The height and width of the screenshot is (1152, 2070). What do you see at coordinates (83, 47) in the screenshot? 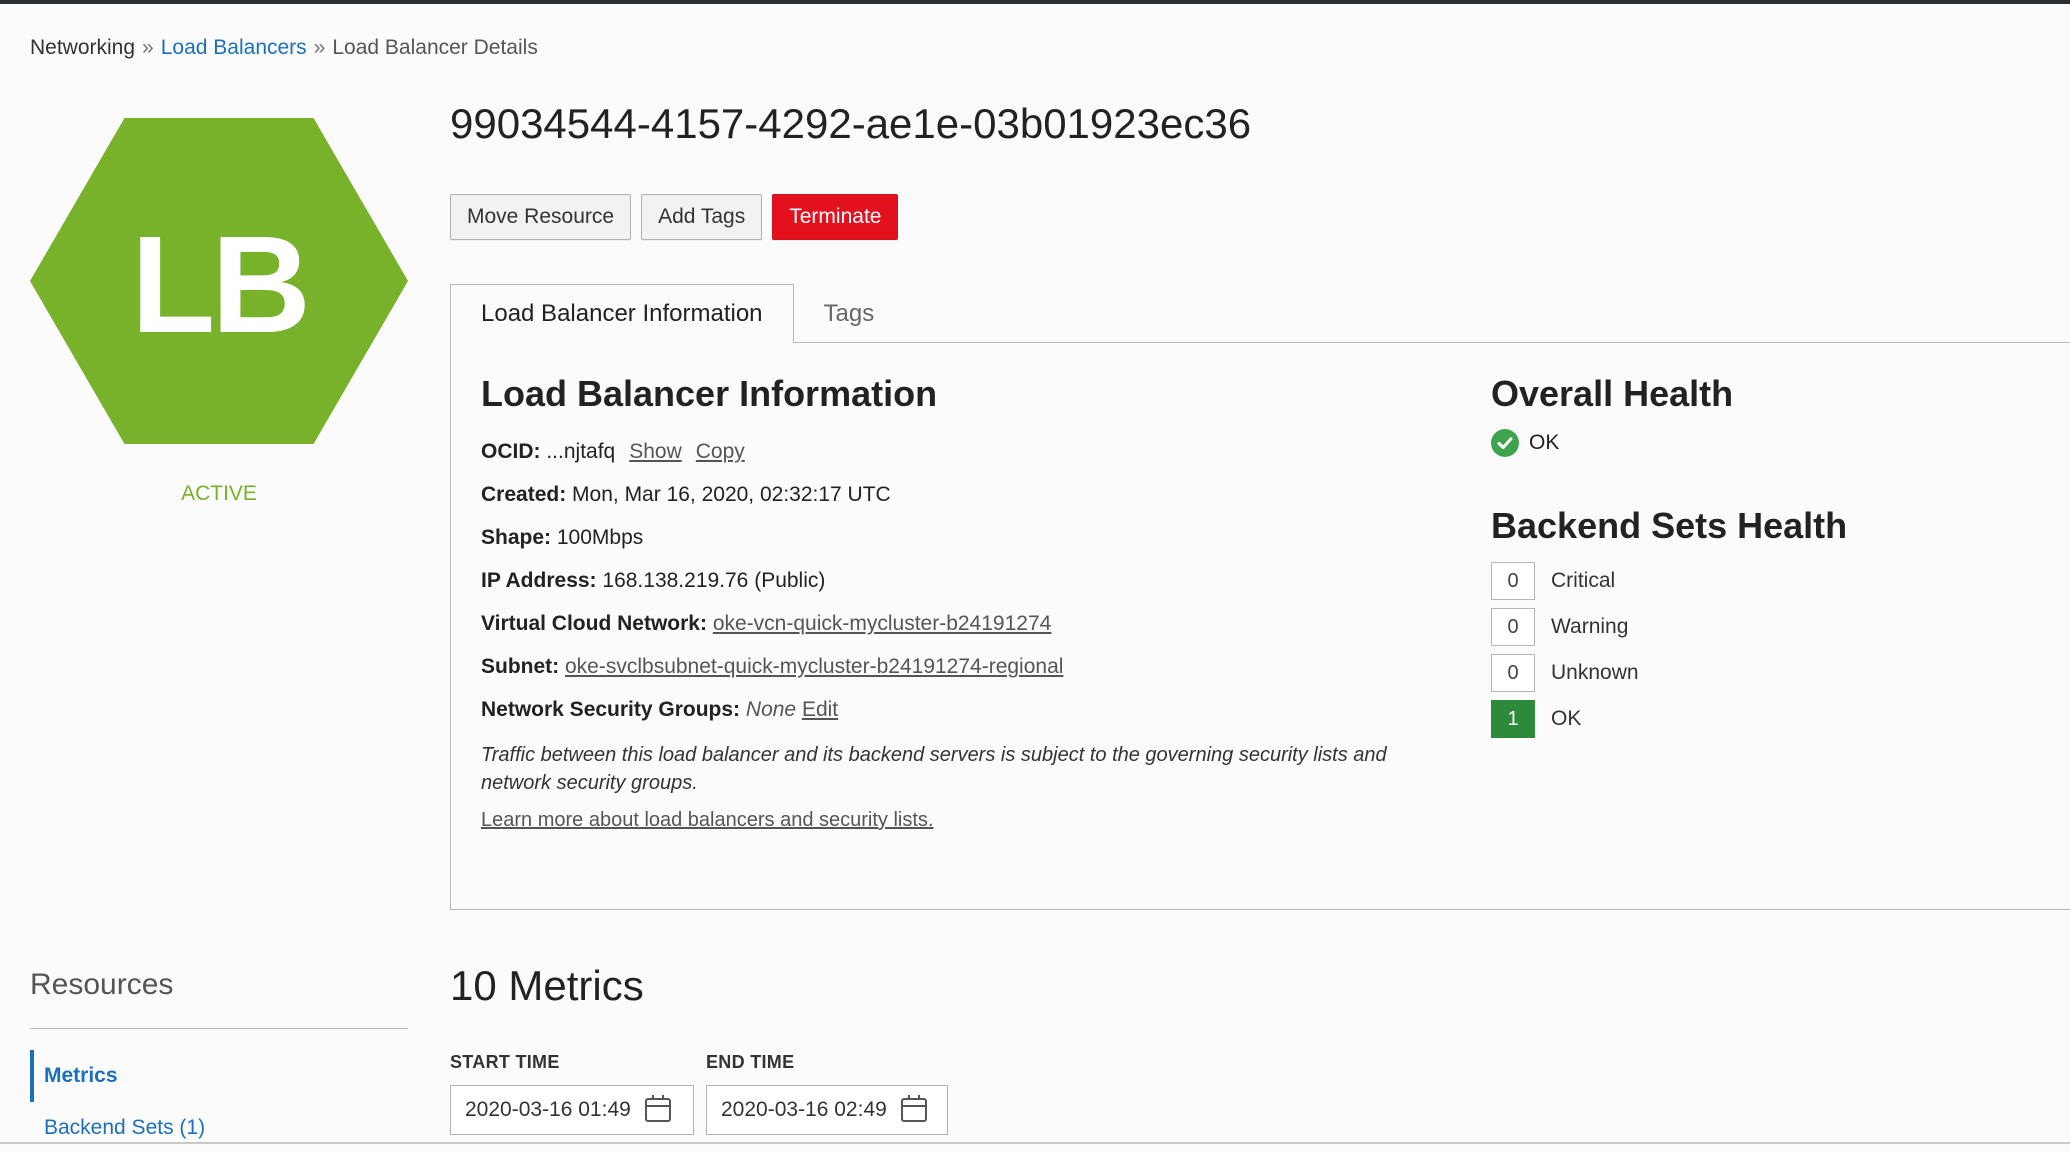
I see `breadcrumb-networking: Networking` at bounding box center [83, 47].